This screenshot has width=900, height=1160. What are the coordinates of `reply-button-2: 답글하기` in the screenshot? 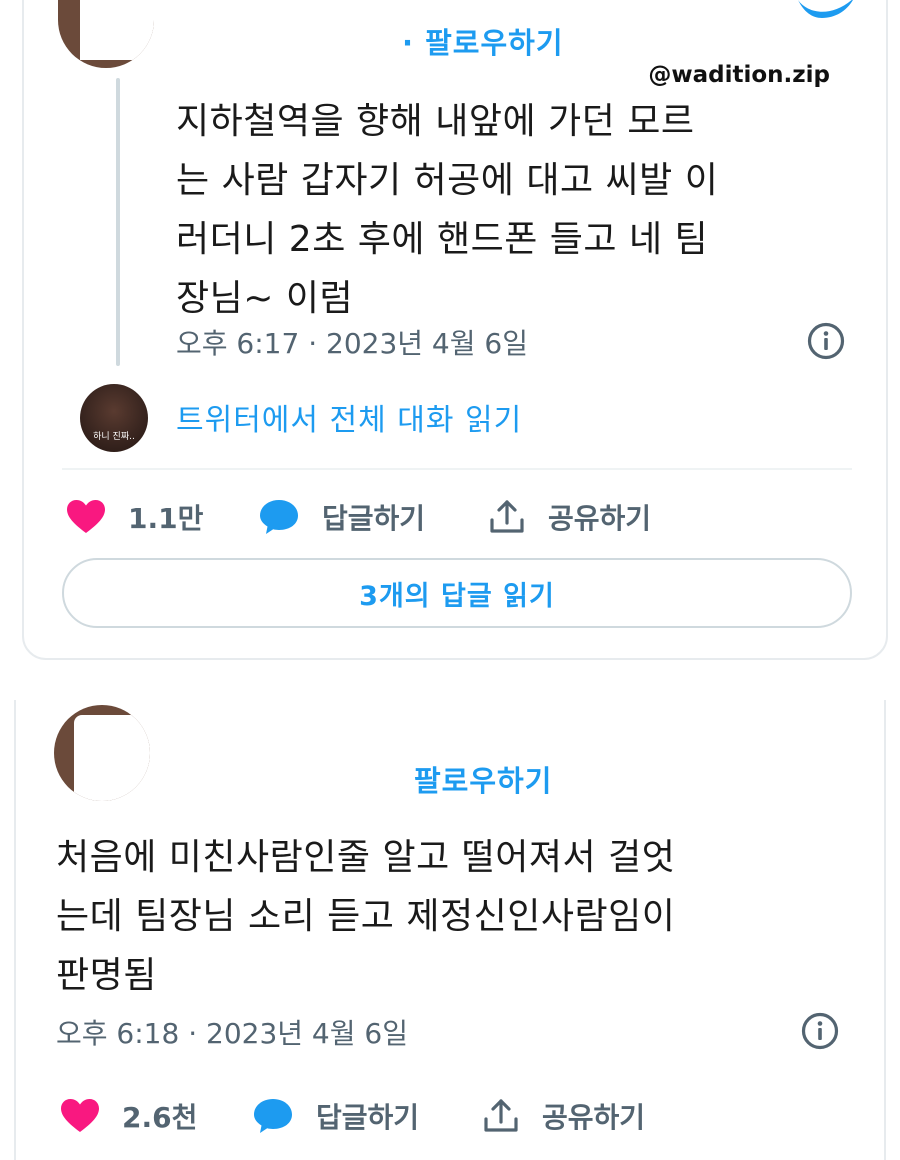 It's located at (335, 1116).